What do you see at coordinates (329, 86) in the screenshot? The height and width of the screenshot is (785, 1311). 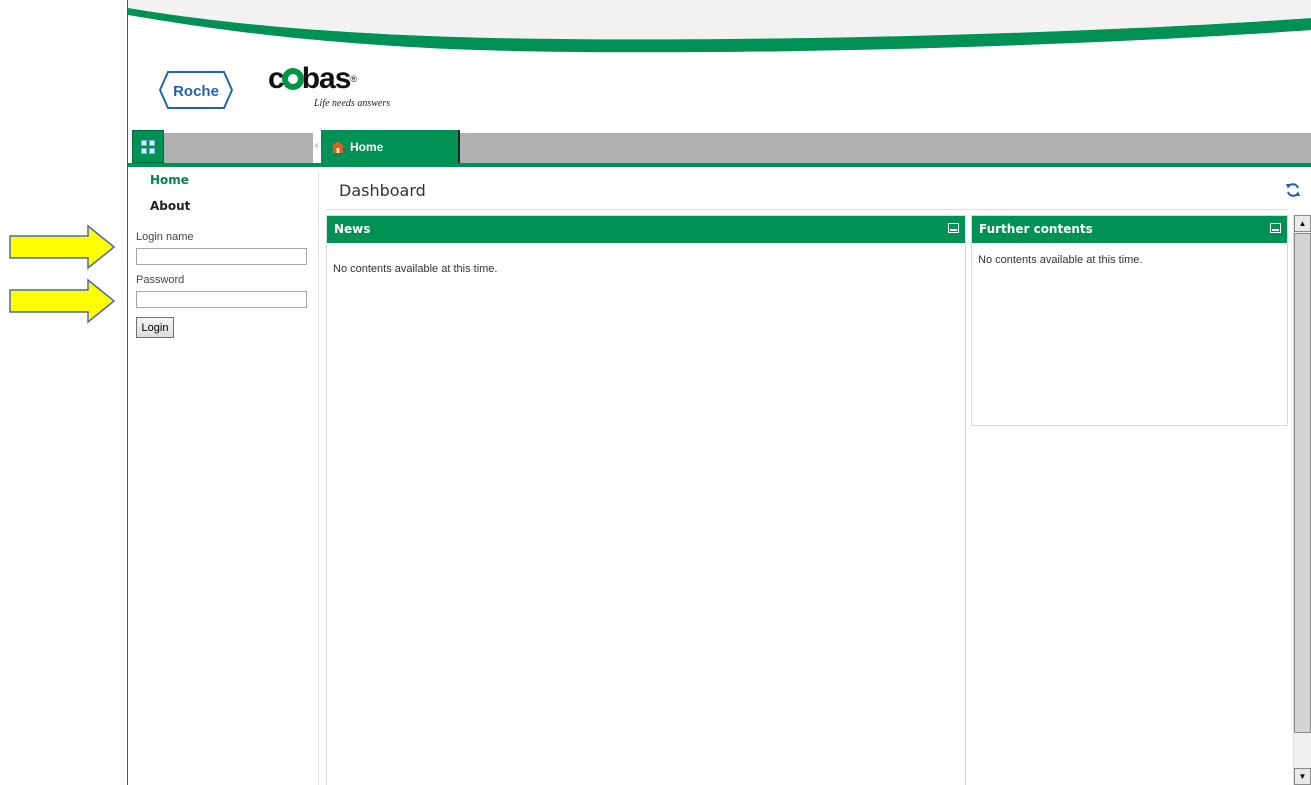 I see `cobas-logo: c bas® Life needs answers` at bounding box center [329, 86].